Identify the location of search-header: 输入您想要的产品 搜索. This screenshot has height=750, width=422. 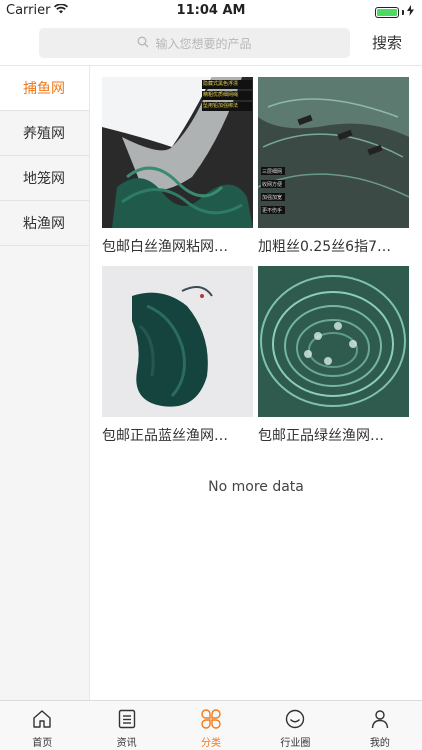
(211, 44).